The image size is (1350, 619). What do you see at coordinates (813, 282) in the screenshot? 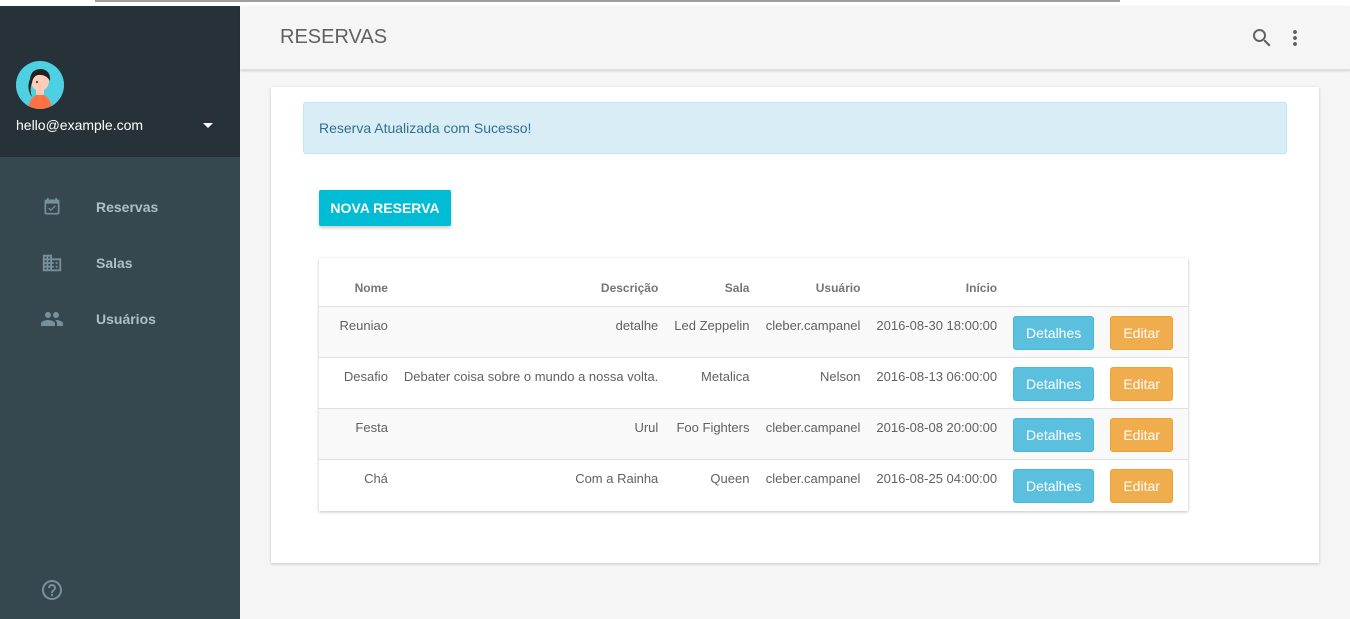
I see `column-header-usuario: Usuário` at bounding box center [813, 282].